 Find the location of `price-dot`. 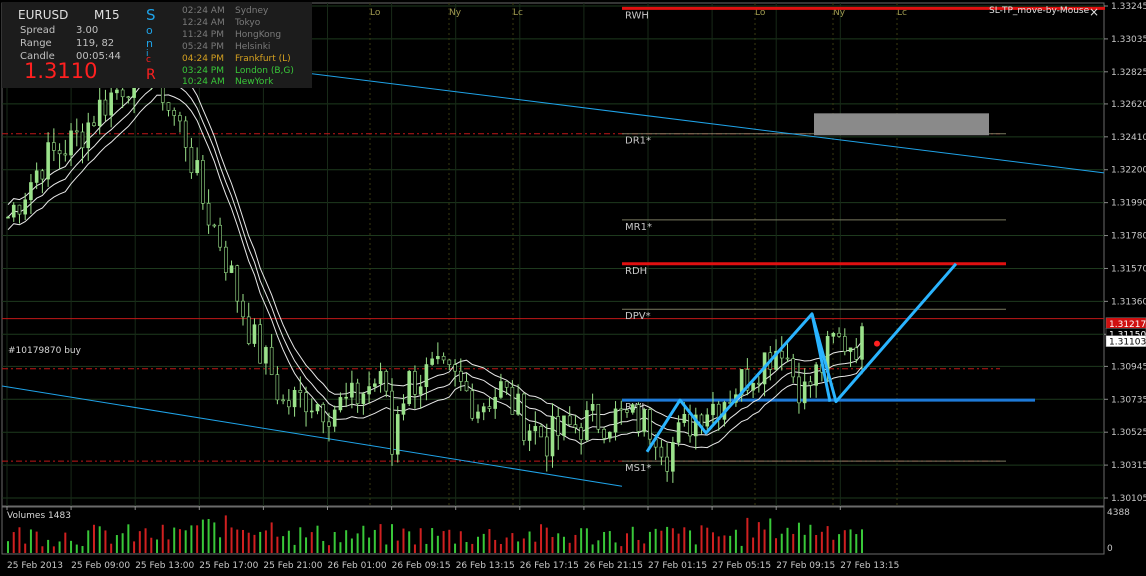

price-dot is located at coordinates (877, 343).